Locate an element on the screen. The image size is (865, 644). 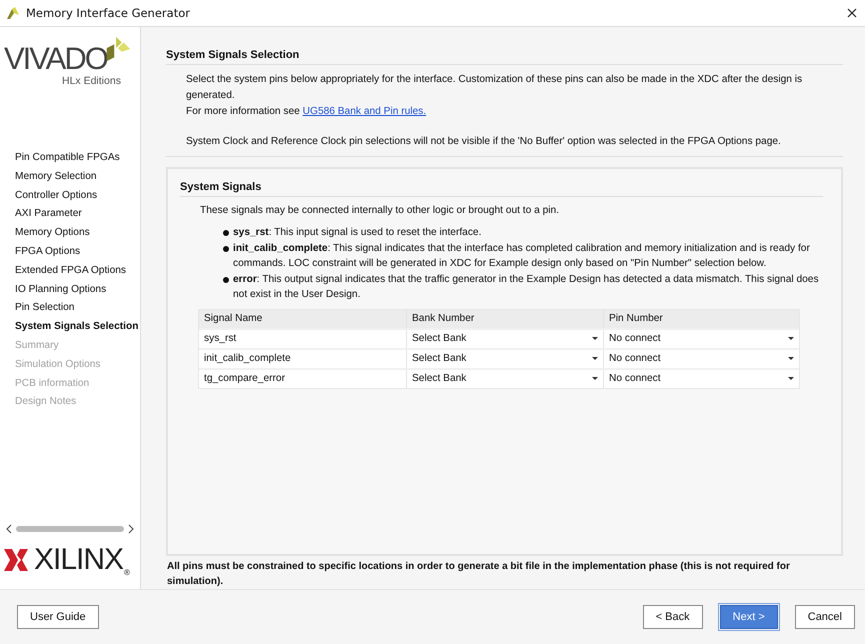
column-header: Signal Name is located at coordinates (233, 319).